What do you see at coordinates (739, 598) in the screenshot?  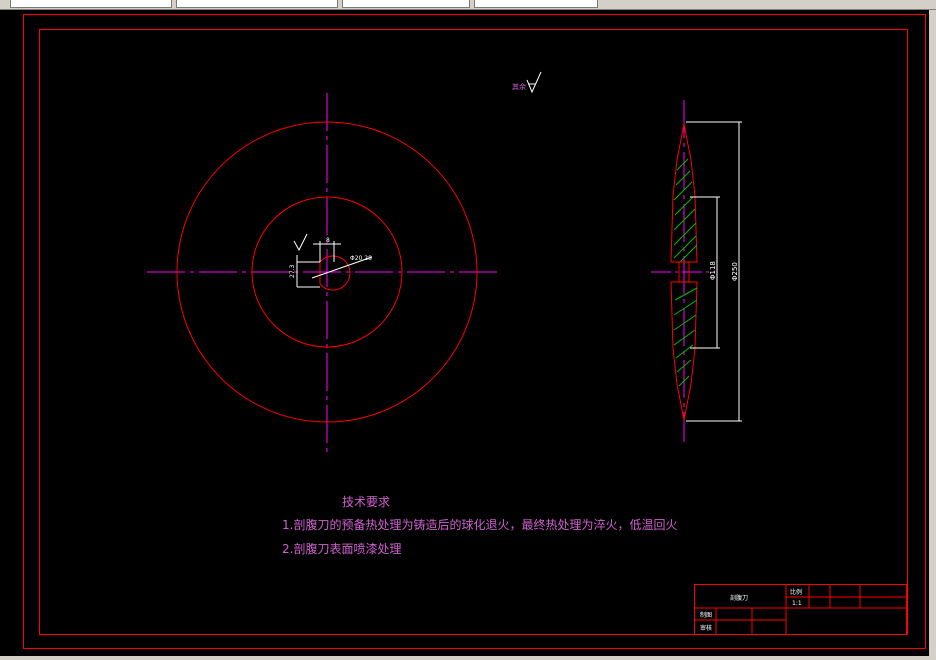 I see `title-block-part-name: 剖腹刀` at bounding box center [739, 598].